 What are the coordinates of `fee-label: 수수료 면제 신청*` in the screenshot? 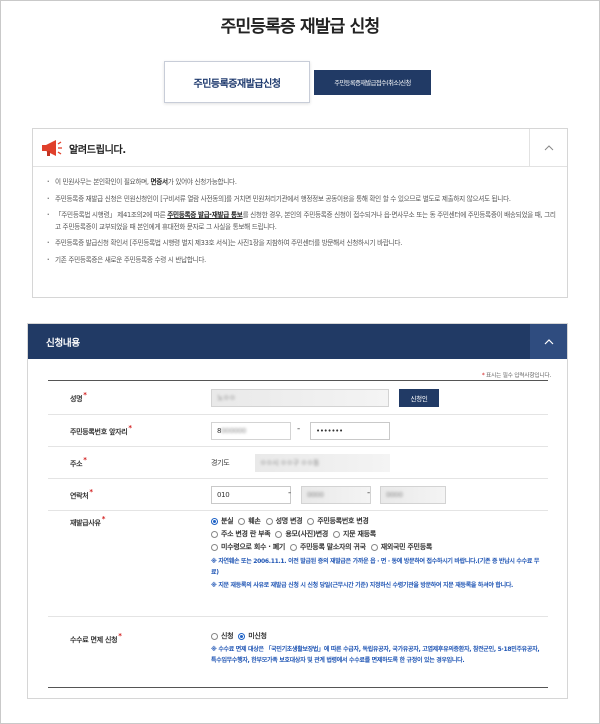 It's located at (96, 638).